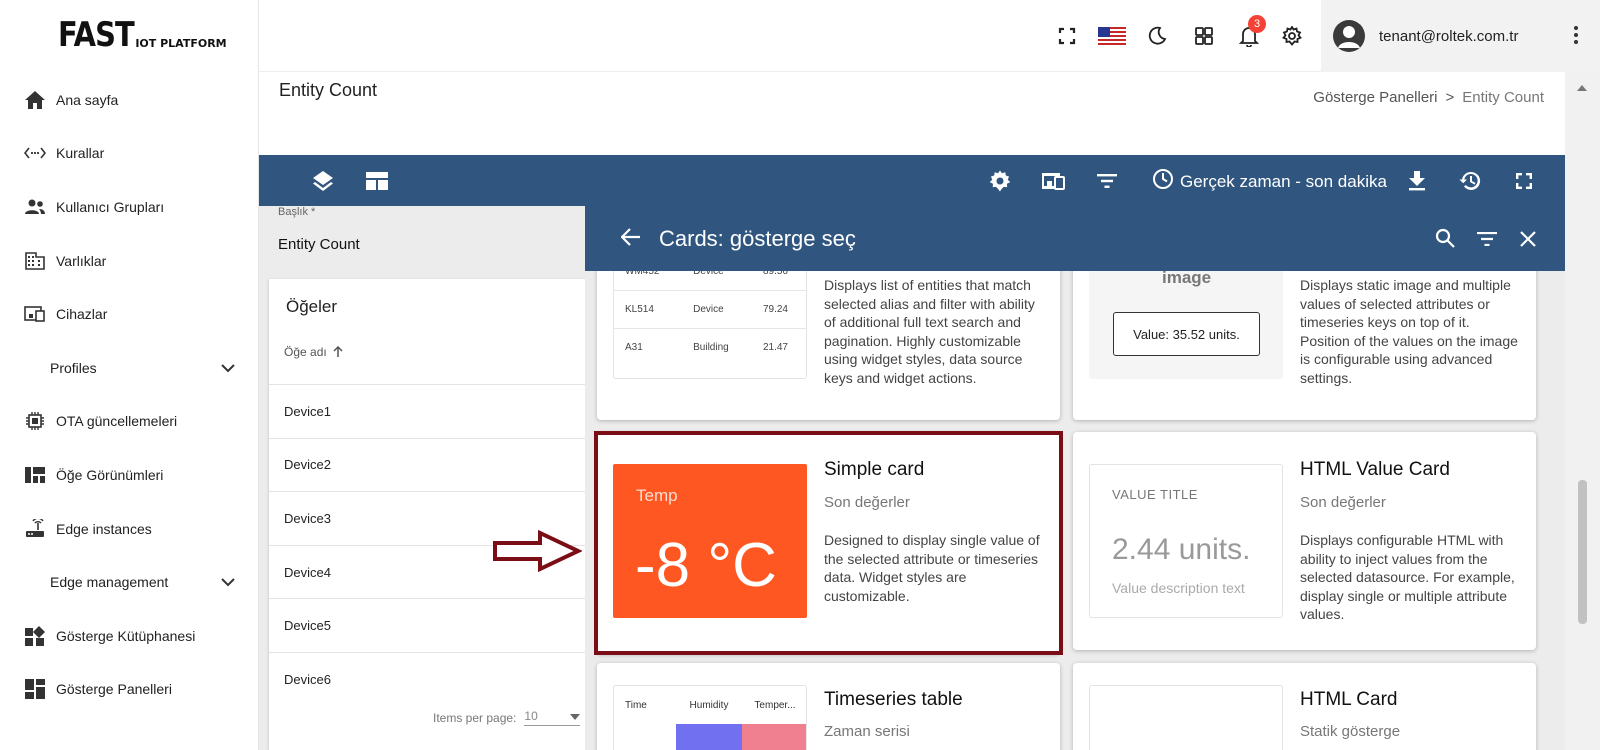  Describe the element at coordinates (1186, 334) in the screenshot. I see `image-value-box: Value: 35.52 units.` at that location.